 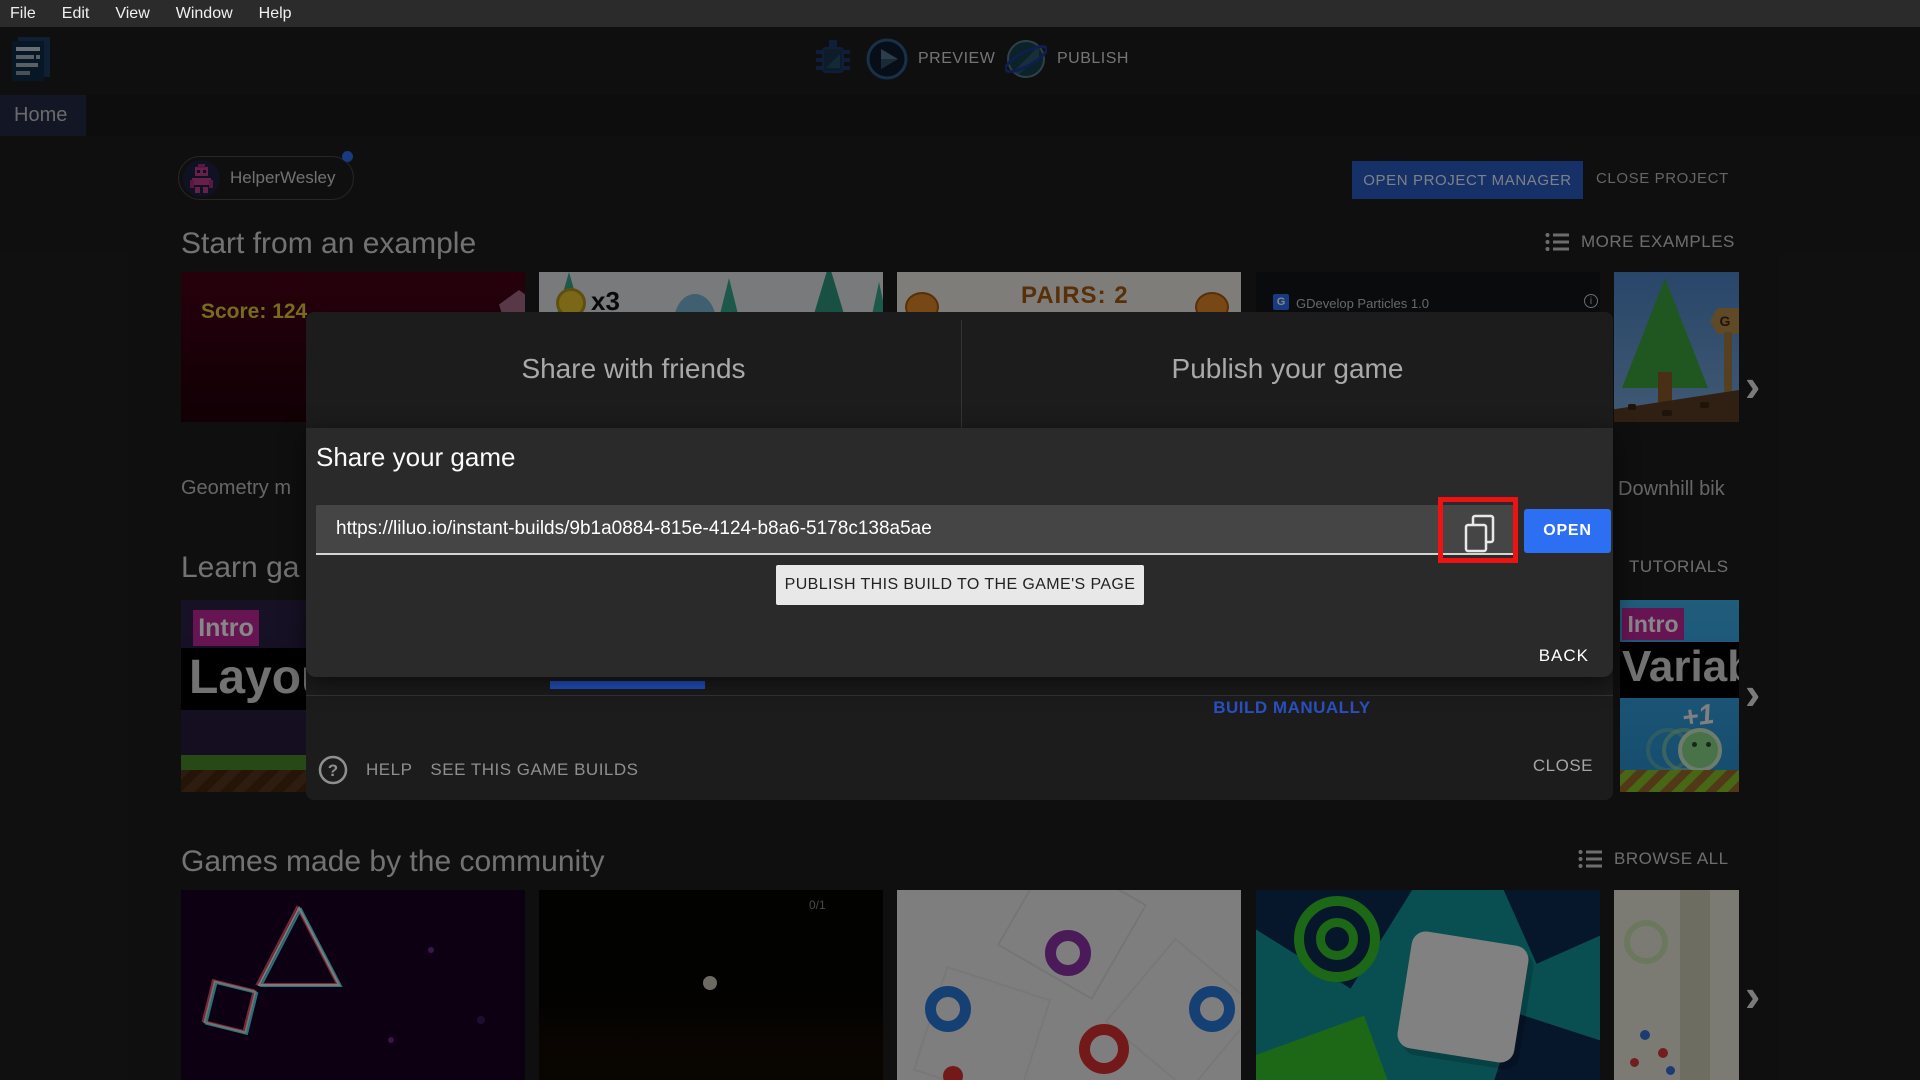 I want to click on tab-share-label: Share with friends, so click(x=633, y=368).